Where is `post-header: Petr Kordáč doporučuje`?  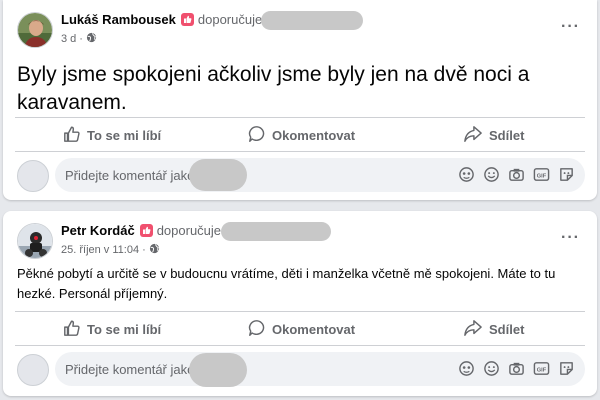
post-header: Petr Kordáč doporučuje is located at coordinates (141, 230).